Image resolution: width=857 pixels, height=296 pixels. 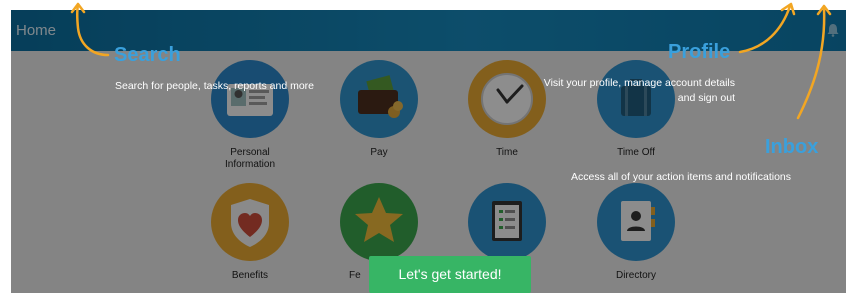 What do you see at coordinates (811, 63) in the screenshot?
I see `inbox-arrow` at bounding box center [811, 63].